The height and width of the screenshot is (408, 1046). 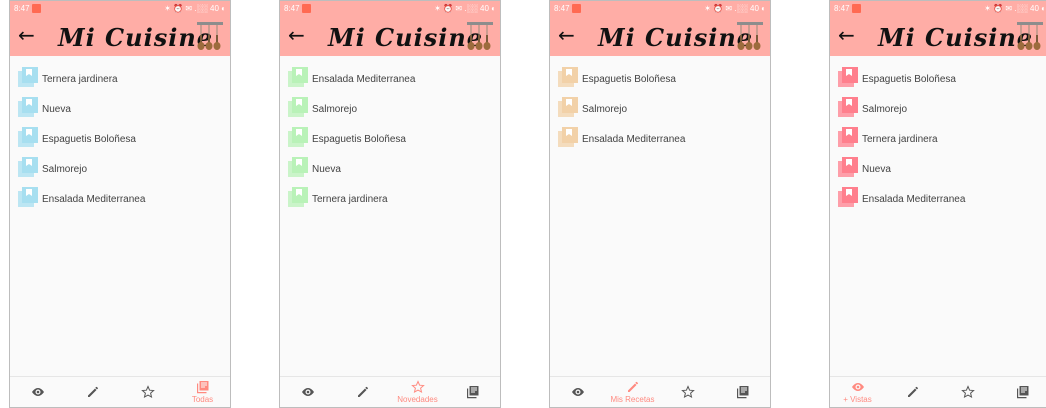 I want to click on tab-label: Novedades, so click(x=417, y=399).